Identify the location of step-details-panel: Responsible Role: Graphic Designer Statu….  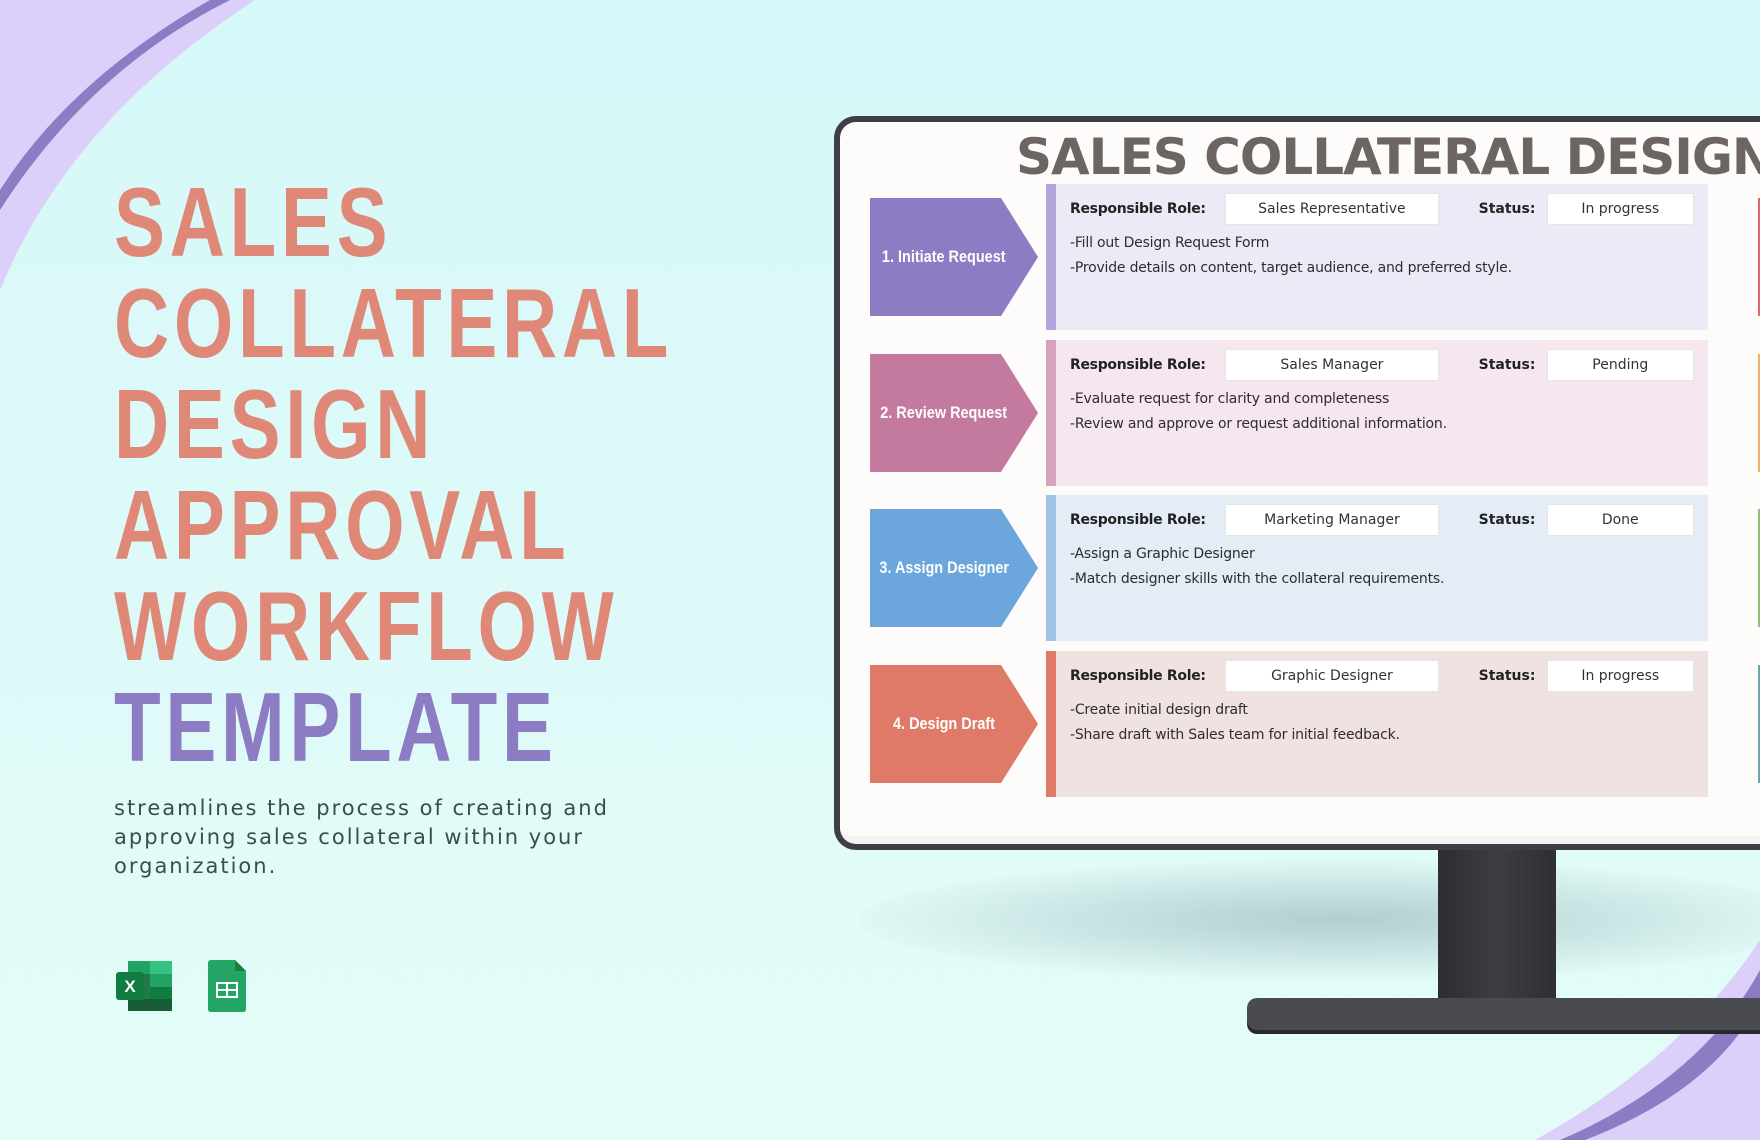
(1377, 724).